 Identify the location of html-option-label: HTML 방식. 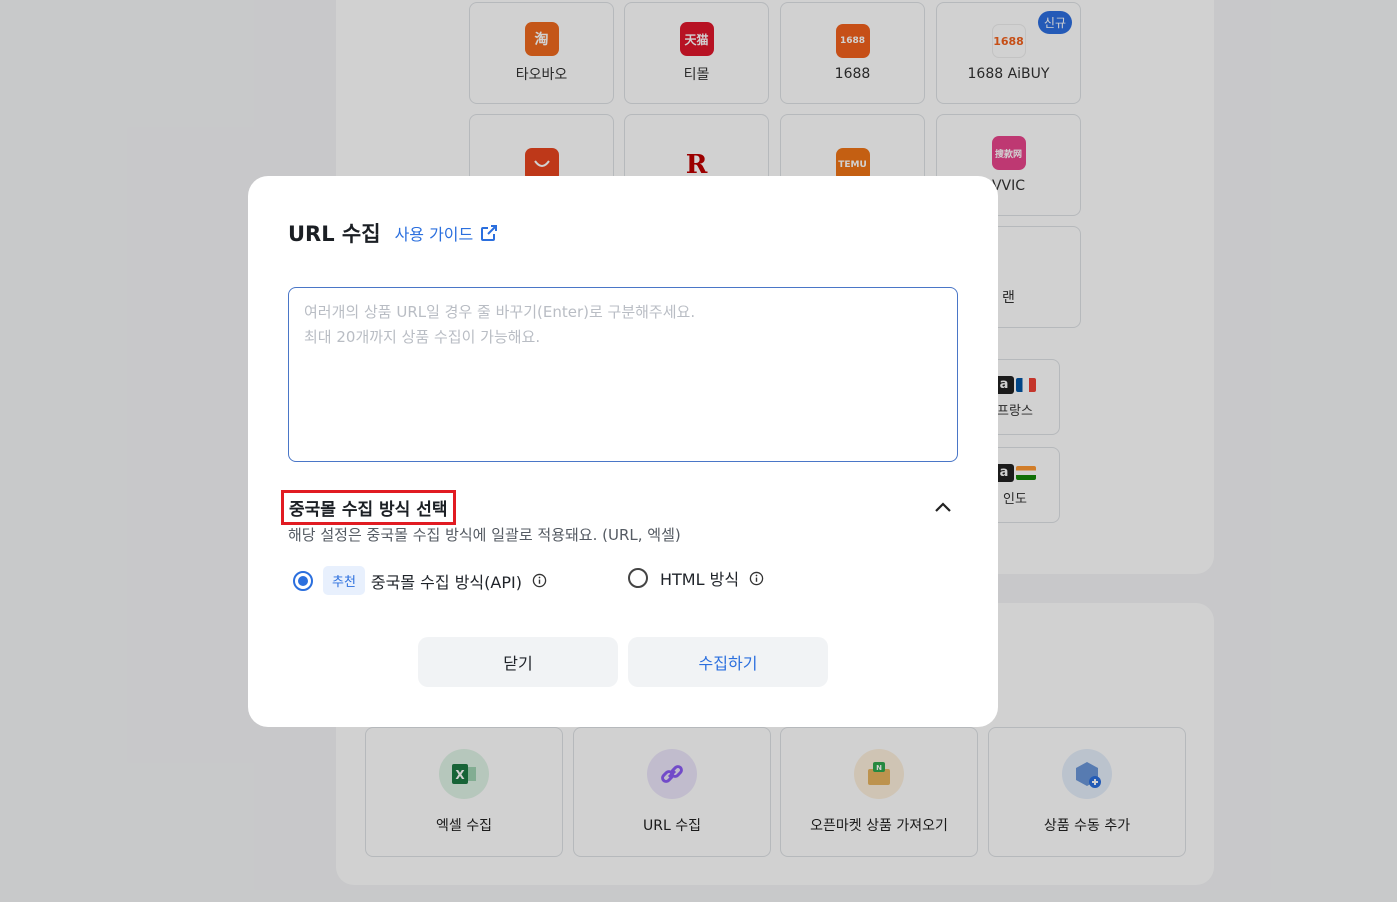
(700, 579).